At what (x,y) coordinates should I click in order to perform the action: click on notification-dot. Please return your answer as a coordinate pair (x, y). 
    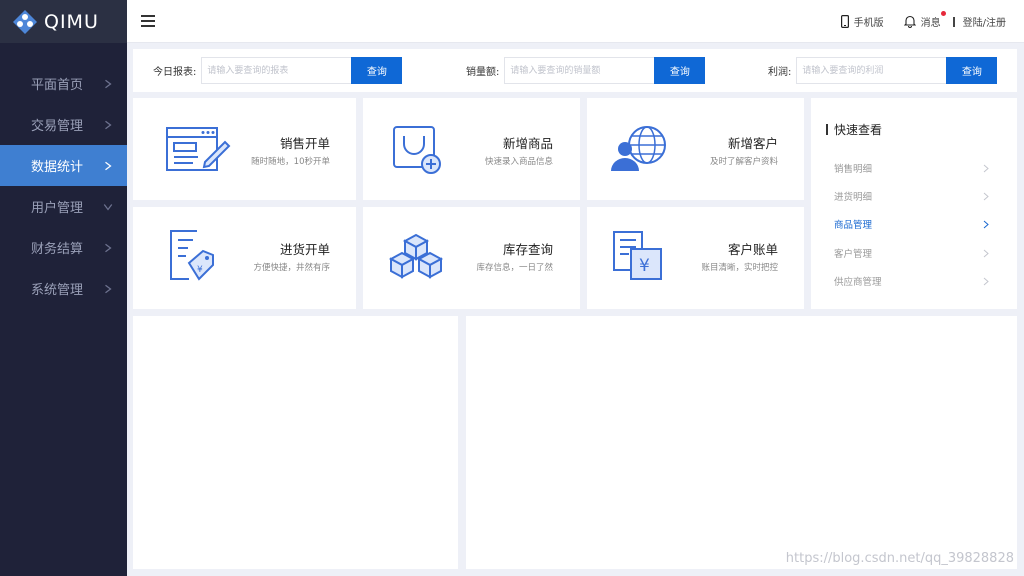
    Looking at the image, I should click on (943, 13).